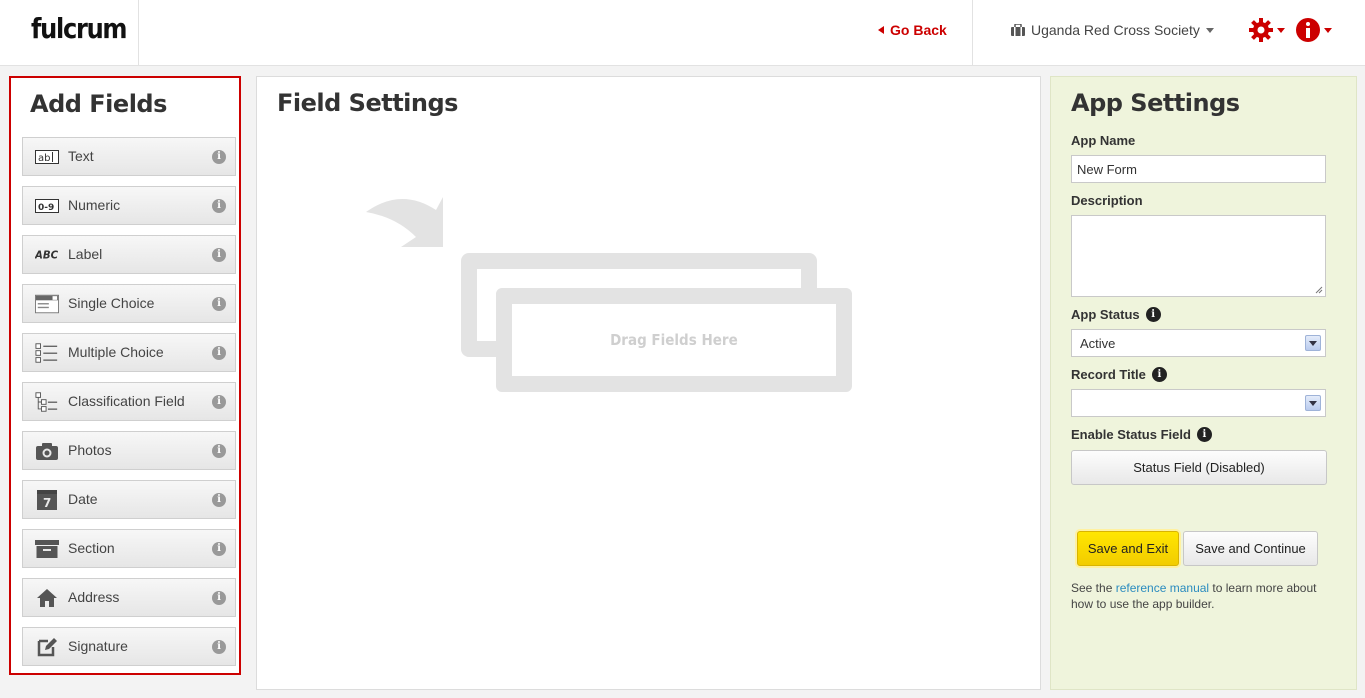 The height and width of the screenshot is (698, 1365). What do you see at coordinates (1162, 588) in the screenshot?
I see `reference-manual-link: reference manual` at bounding box center [1162, 588].